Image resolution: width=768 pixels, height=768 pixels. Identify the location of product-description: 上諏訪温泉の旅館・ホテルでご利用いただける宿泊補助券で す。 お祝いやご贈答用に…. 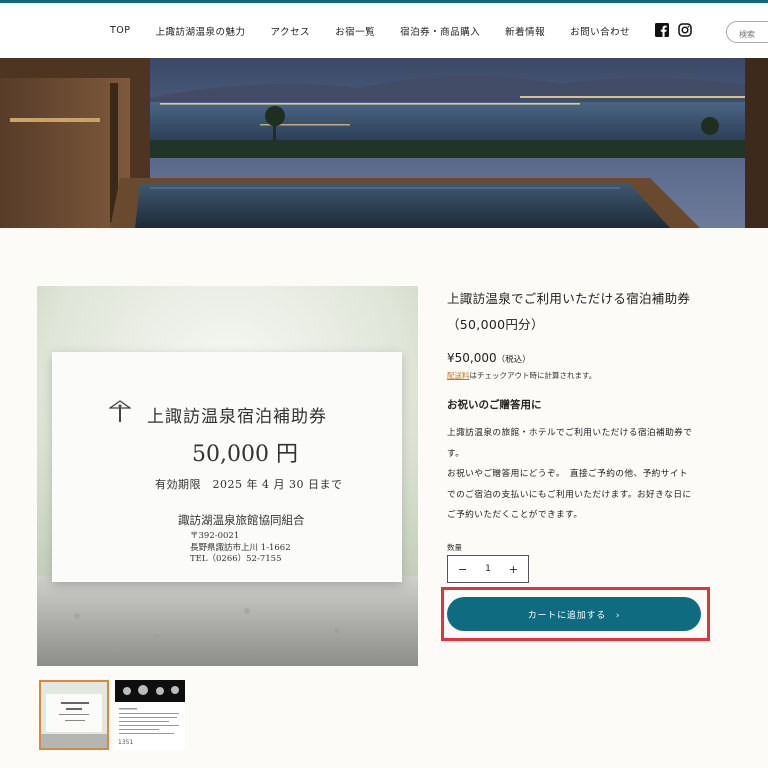
(570, 474).